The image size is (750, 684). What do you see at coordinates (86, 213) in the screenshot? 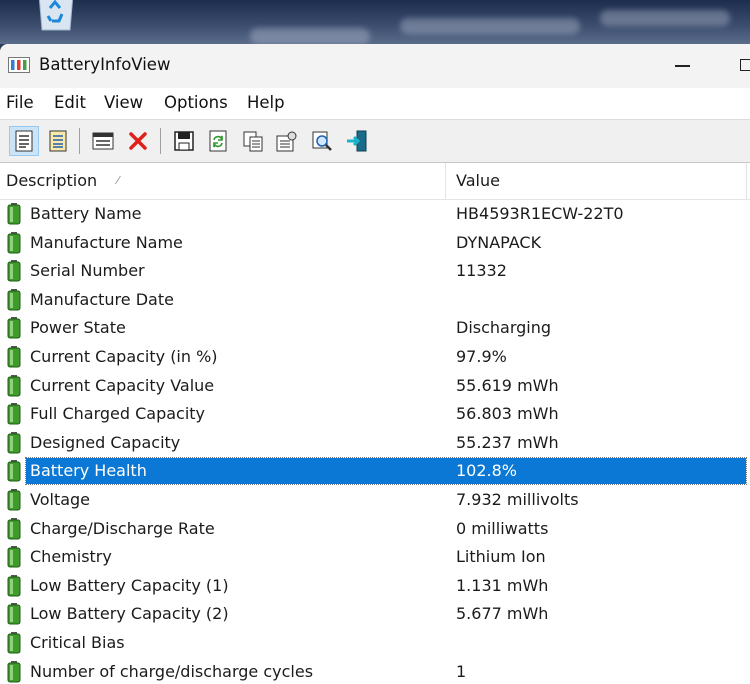
I see `row-description: Battery Name` at bounding box center [86, 213].